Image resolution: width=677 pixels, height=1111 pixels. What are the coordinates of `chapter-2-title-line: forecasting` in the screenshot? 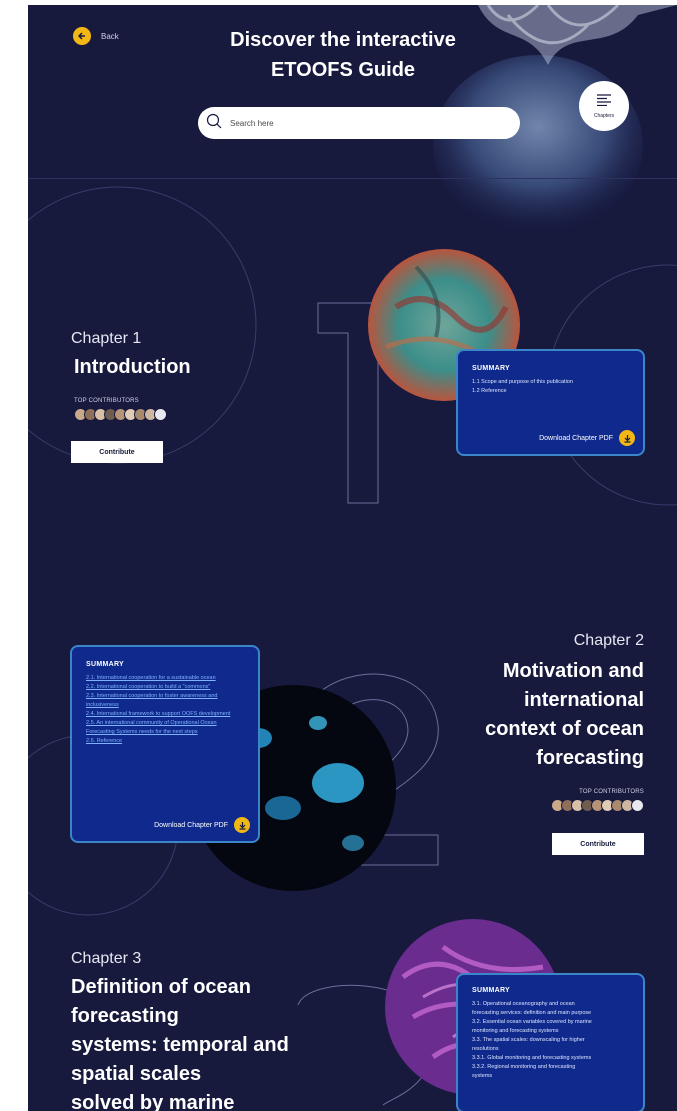 It's located at (590, 758).